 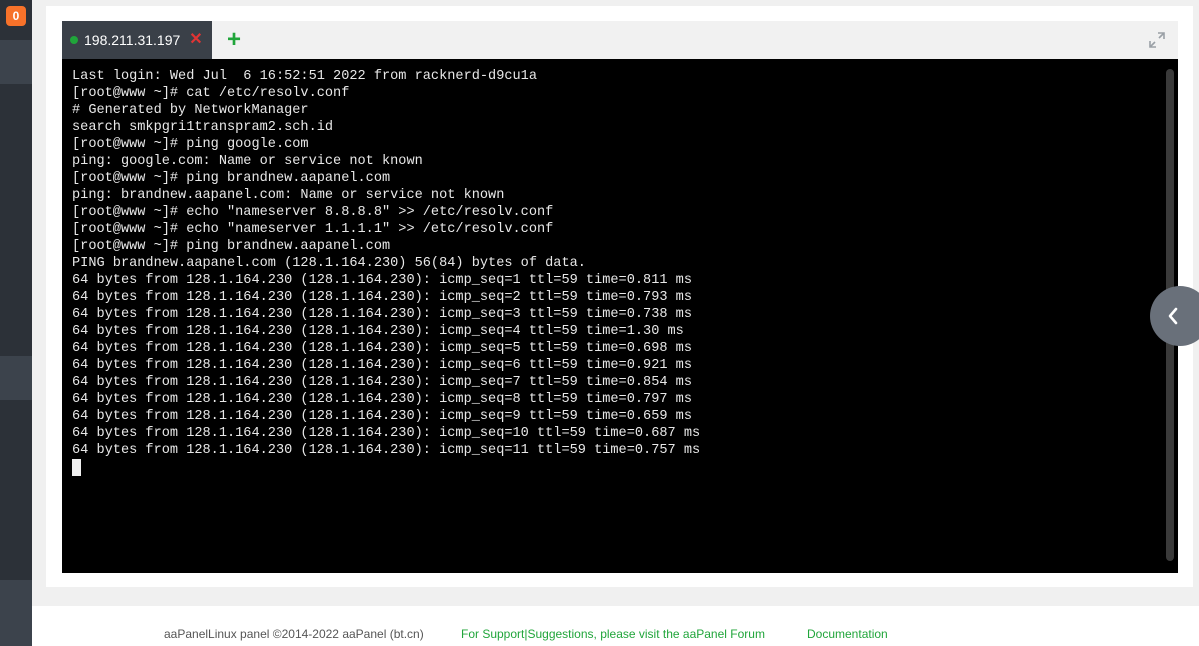 What do you see at coordinates (620, 40) in the screenshot?
I see `tab-bar: 198.211.31.197 ✕ +` at bounding box center [620, 40].